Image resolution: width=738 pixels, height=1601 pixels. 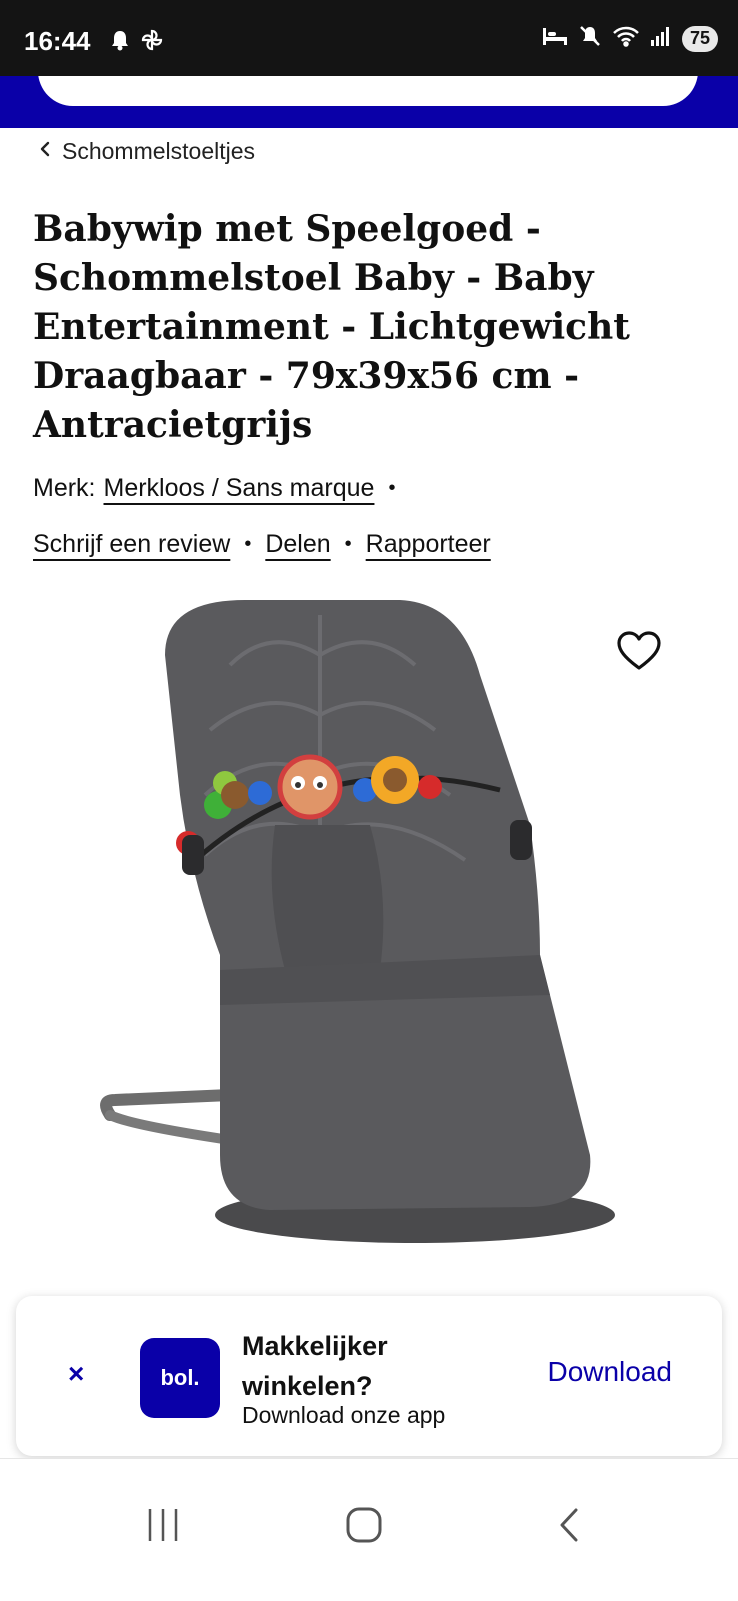 I want to click on site-header, so click(x=369, y=102).